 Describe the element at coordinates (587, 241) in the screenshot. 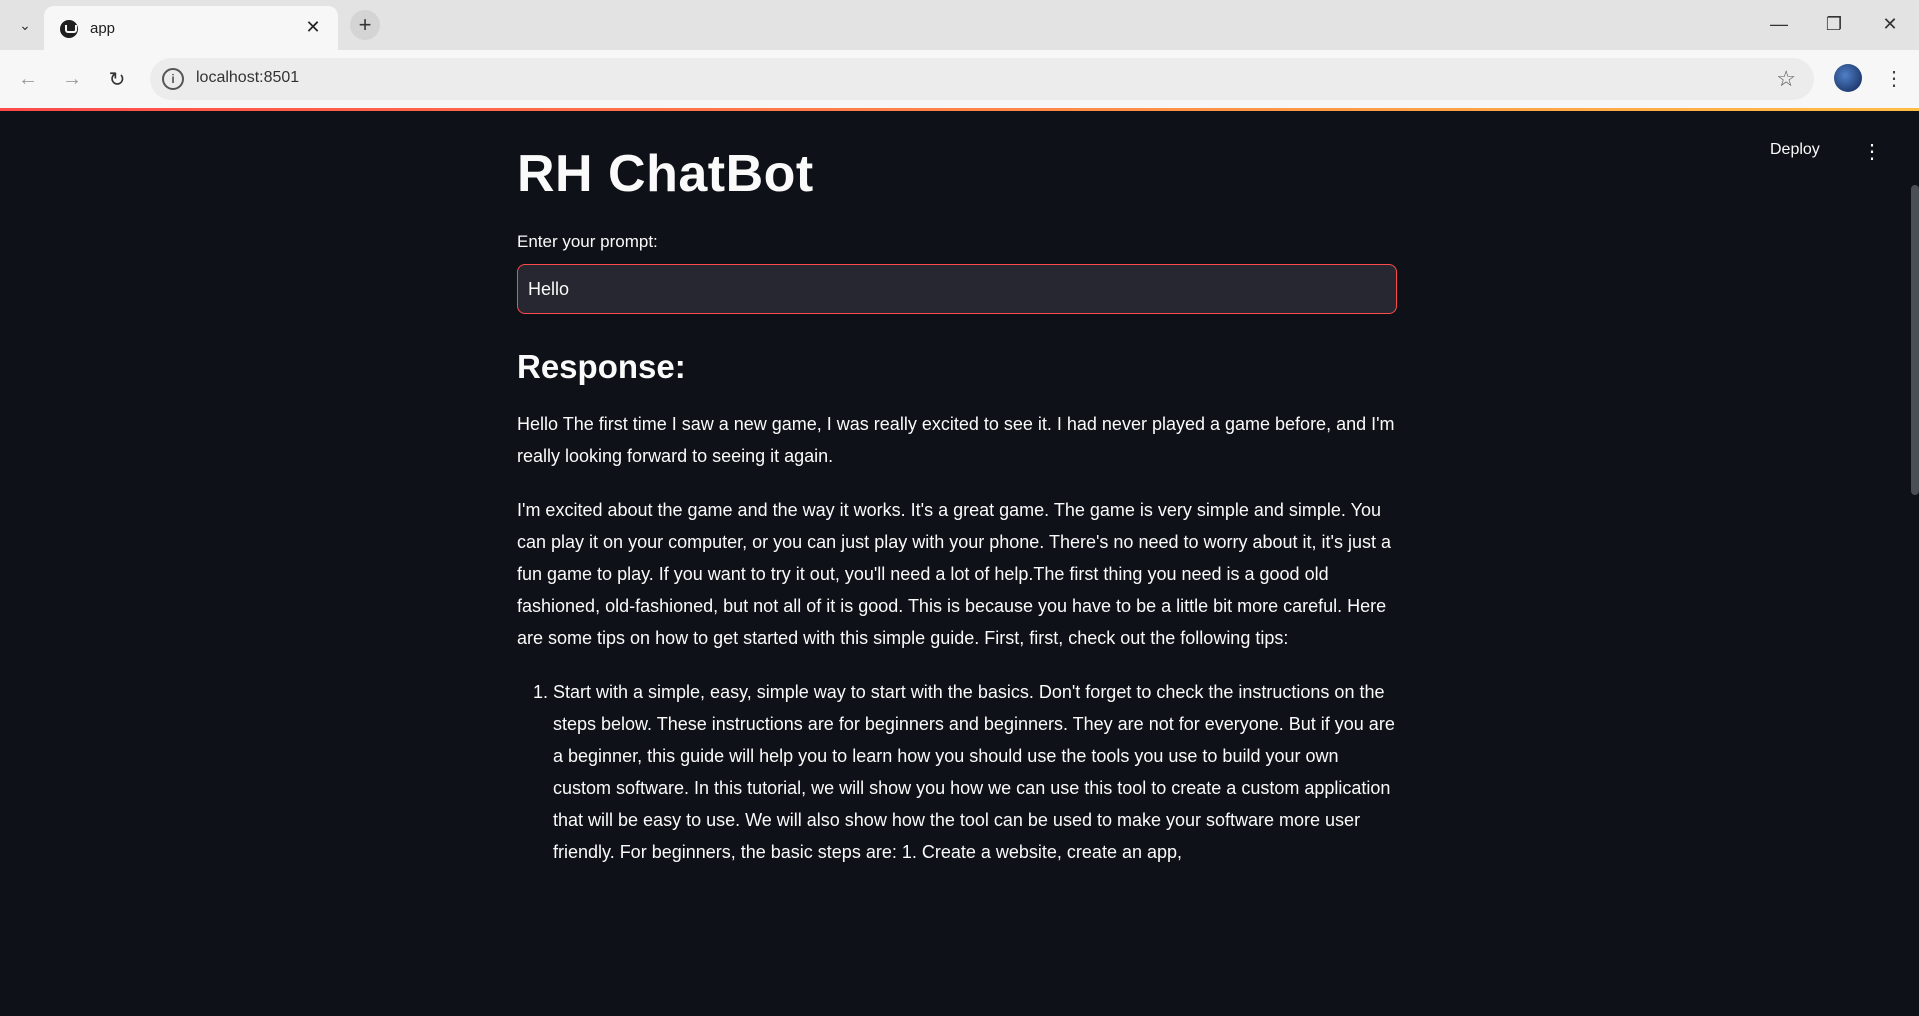

I see `prompt-label: Enter your prompt:` at that location.